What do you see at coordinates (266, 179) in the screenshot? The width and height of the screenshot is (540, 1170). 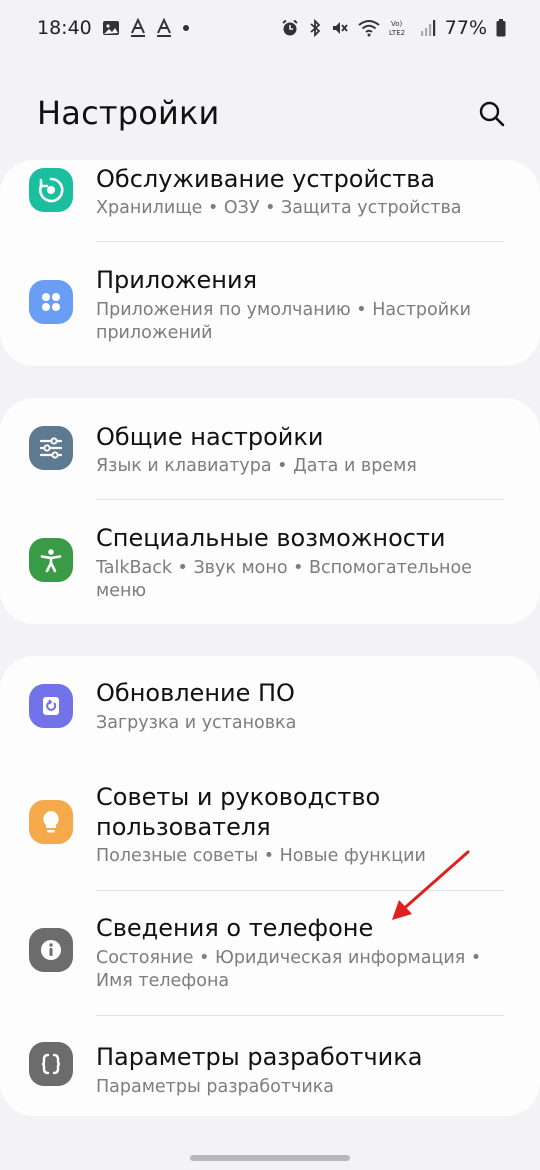 I see `menu-item-title: Обслуживание устройства` at bounding box center [266, 179].